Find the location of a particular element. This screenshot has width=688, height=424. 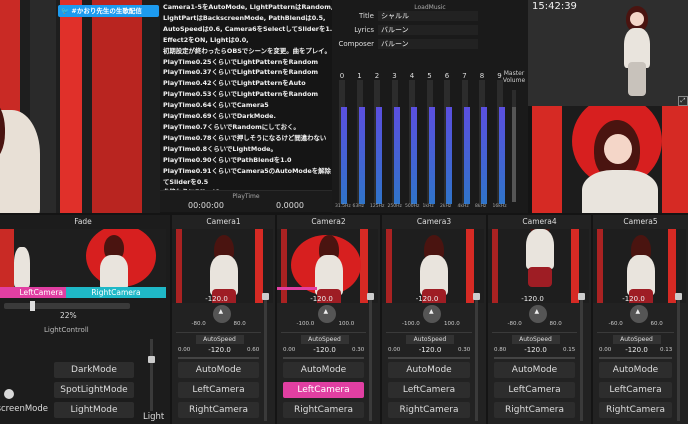

fullscreen-icon: ⤢ is located at coordinates (683, 101).